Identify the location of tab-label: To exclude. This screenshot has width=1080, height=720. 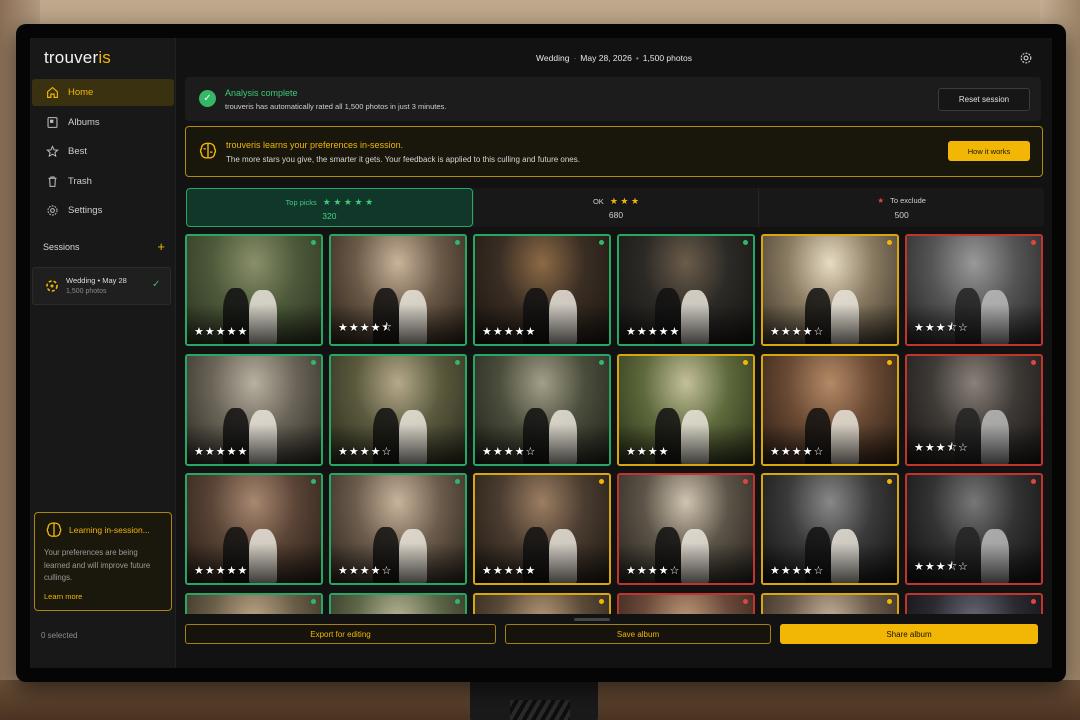
(908, 200).